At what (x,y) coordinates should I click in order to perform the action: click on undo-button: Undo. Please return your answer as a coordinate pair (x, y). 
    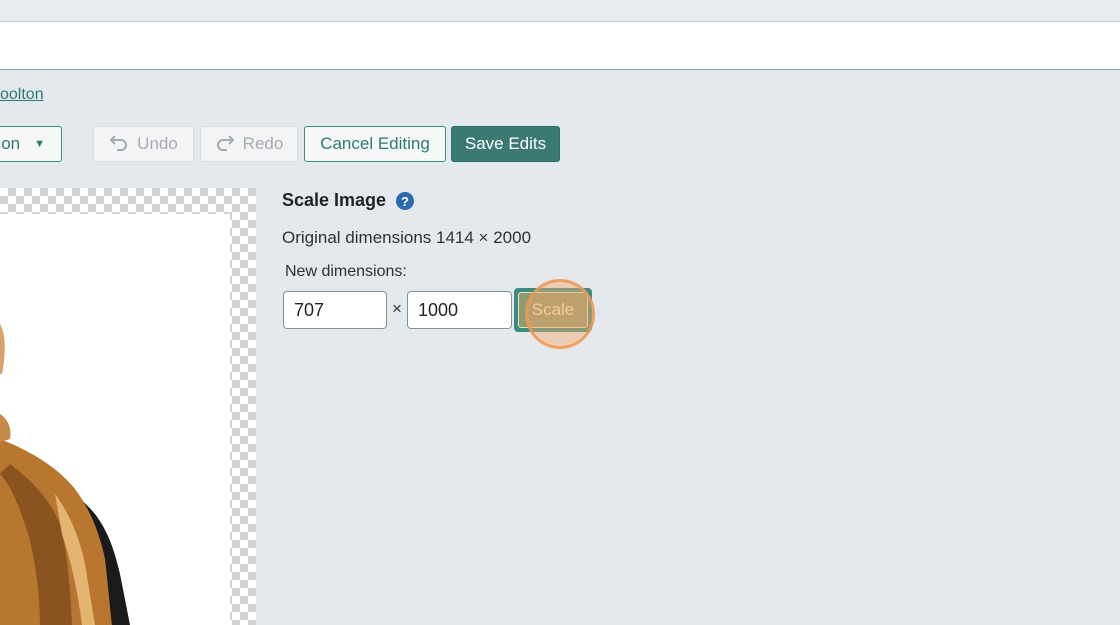
    Looking at the image, I should click on (143, 144).